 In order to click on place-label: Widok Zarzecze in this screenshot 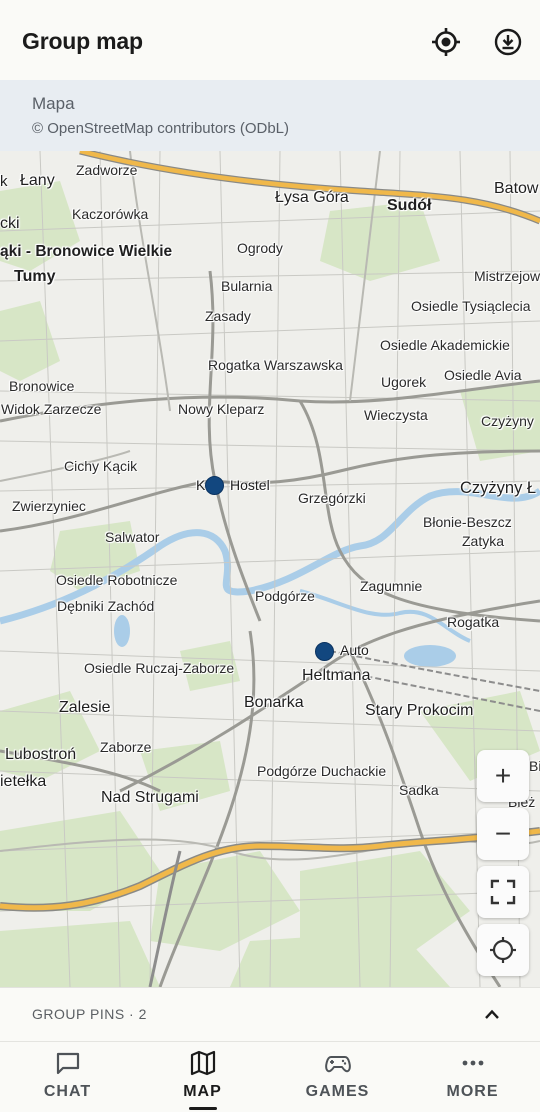, I will do `click(51, 409)`.